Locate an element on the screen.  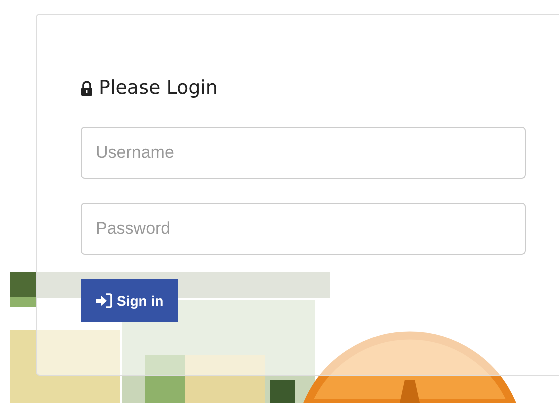
panel-title: Please Login is located at coordinates (158, 88).